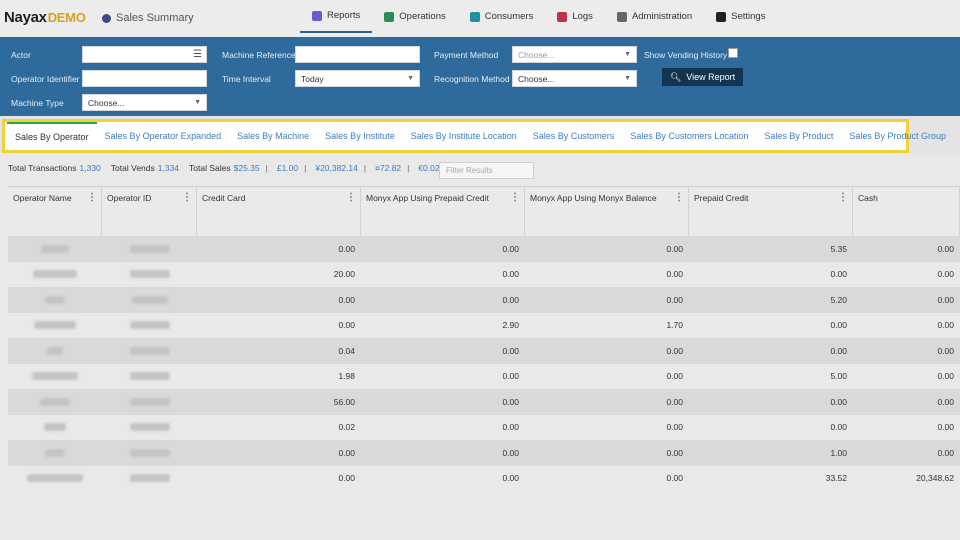 The width and height of the screenshot is (960, 540). Describe the element at coordinates (689, 136) in the screenshot. I see `tab-sales-by-customers-location: Sales By Customers Location` at that location.